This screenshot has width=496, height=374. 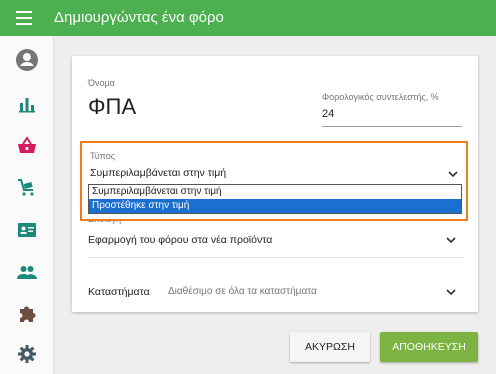 I want to click on account-icon, so click(x=27, y=60).